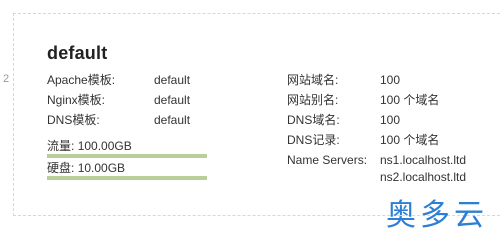 This screenshot has width=500, height=240. I want to click on name-server-2-value: ns2.localhost.ltd, so click(423, 177).